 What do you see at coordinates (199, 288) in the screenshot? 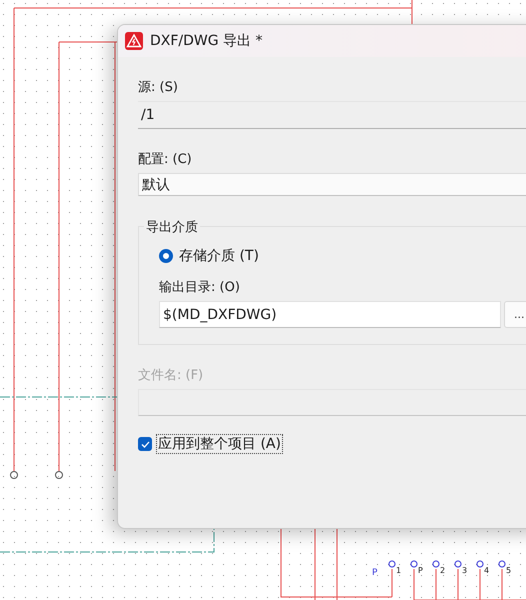
I see `field-label: 输出目录: (O)` at bounding box center [199, 288].